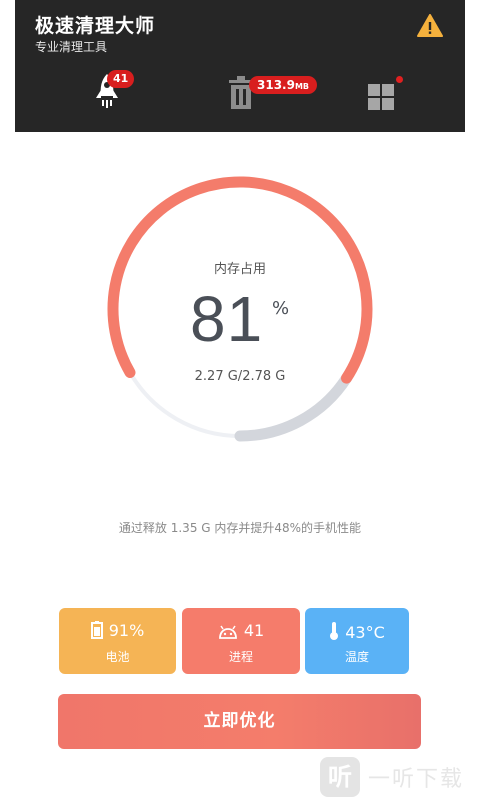  What do you see at coordinates (365, 632) in the screenshot?
I see `temperature-value: 43°C` at bounding box center [365, 632].